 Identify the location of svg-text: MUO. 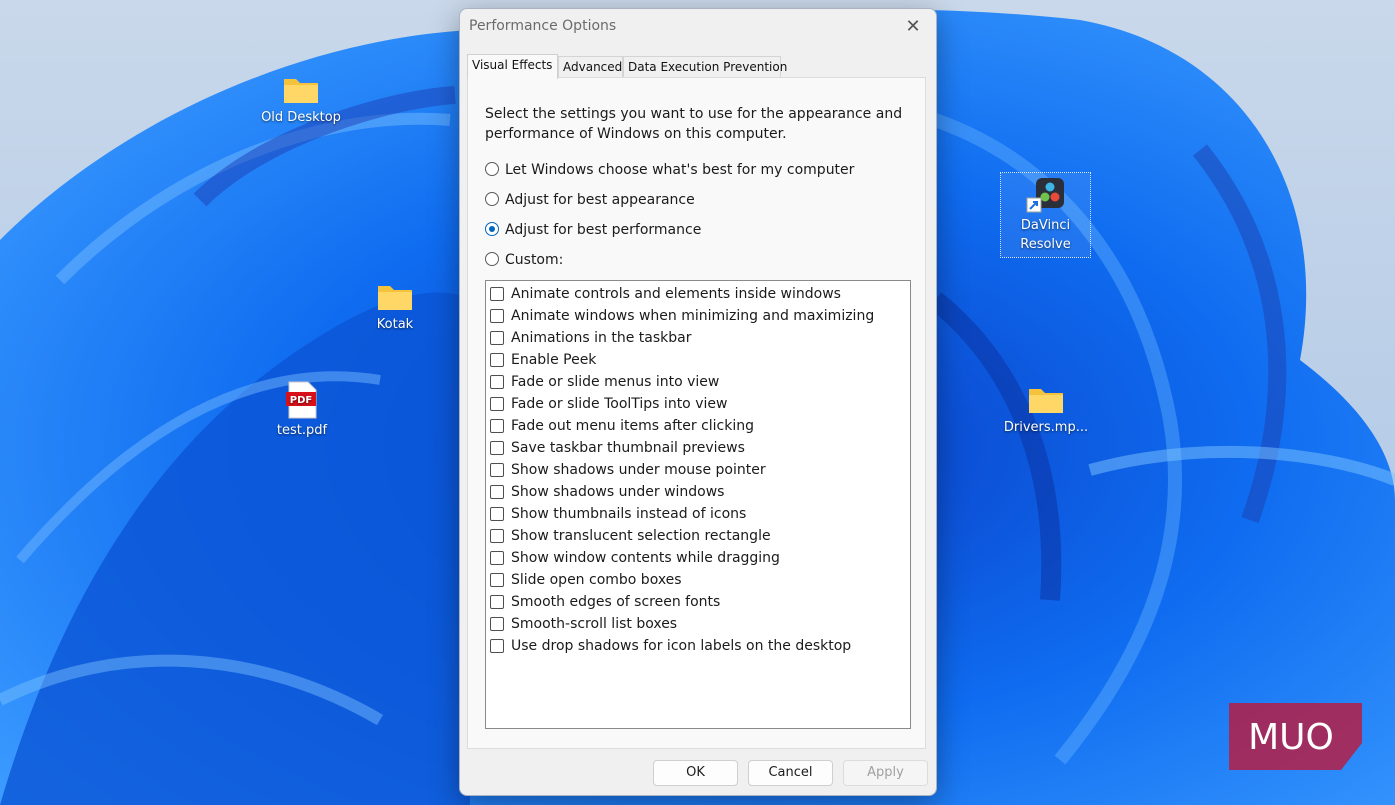
(1291, 737).